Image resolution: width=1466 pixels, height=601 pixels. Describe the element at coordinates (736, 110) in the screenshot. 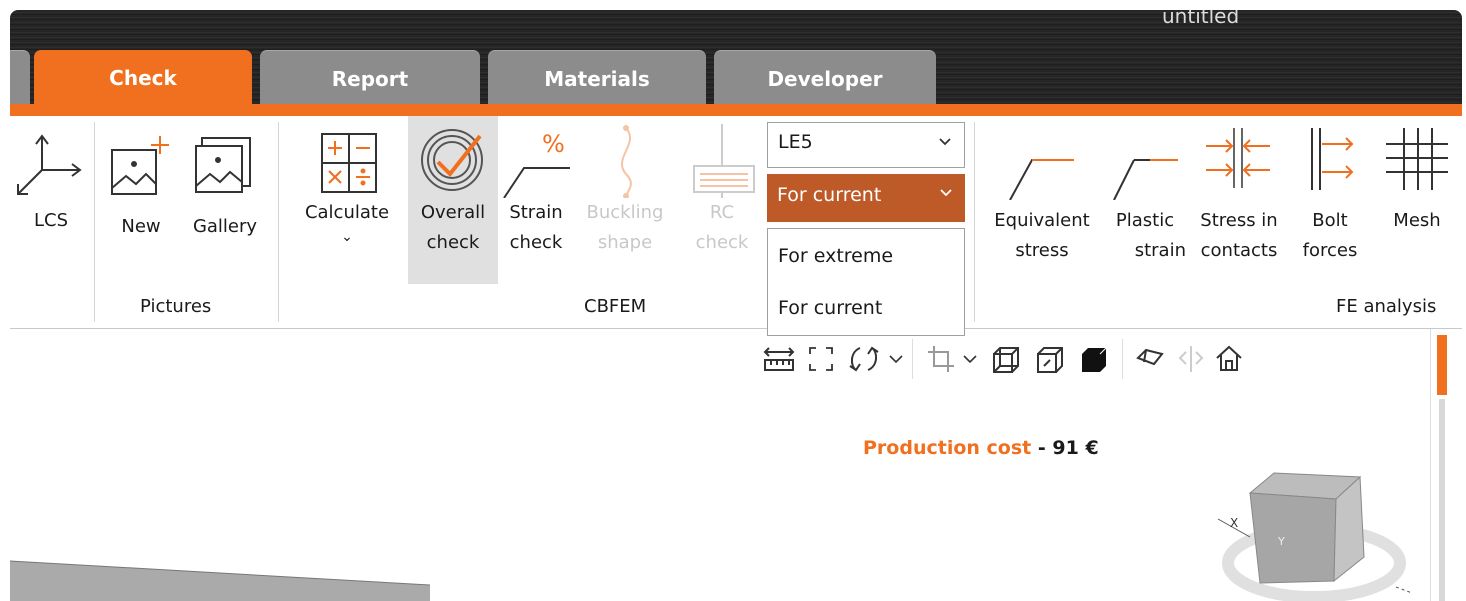

I see `tab-accent-bar` at that location.